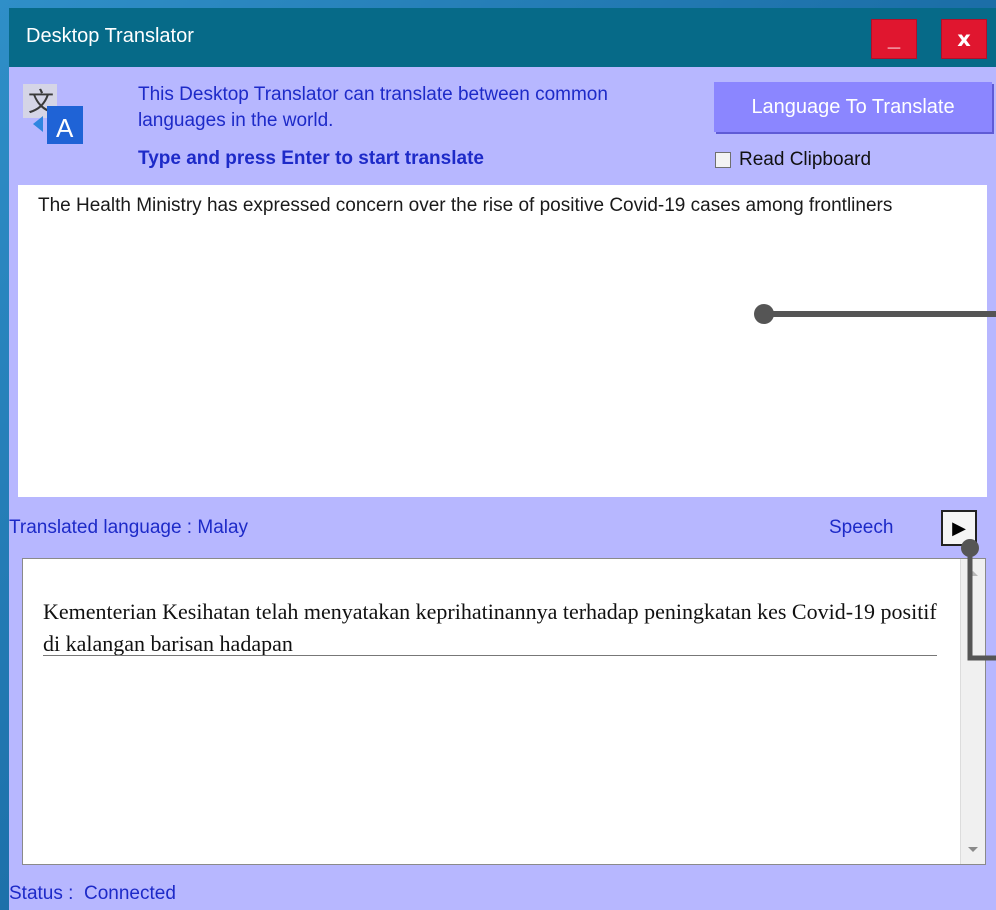  What do you see at coordinates (805, 160) in the screenshot?
I see `read-clipboard-label: Read Clipboard` at bounding box center [805, 160].